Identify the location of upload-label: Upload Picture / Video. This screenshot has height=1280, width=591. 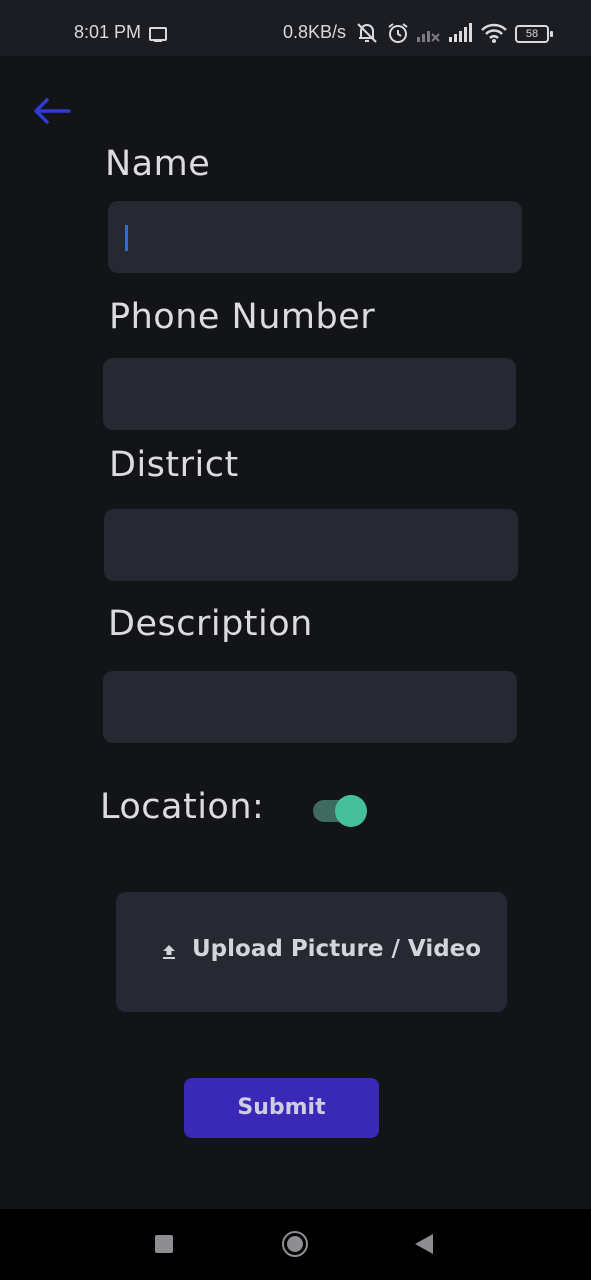
(337, 949).